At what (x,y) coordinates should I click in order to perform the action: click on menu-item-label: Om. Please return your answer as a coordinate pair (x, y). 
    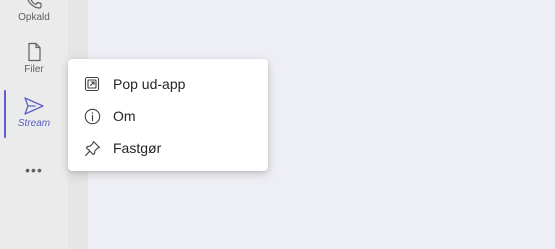
    Looking at the image, I should click on (124, 116).